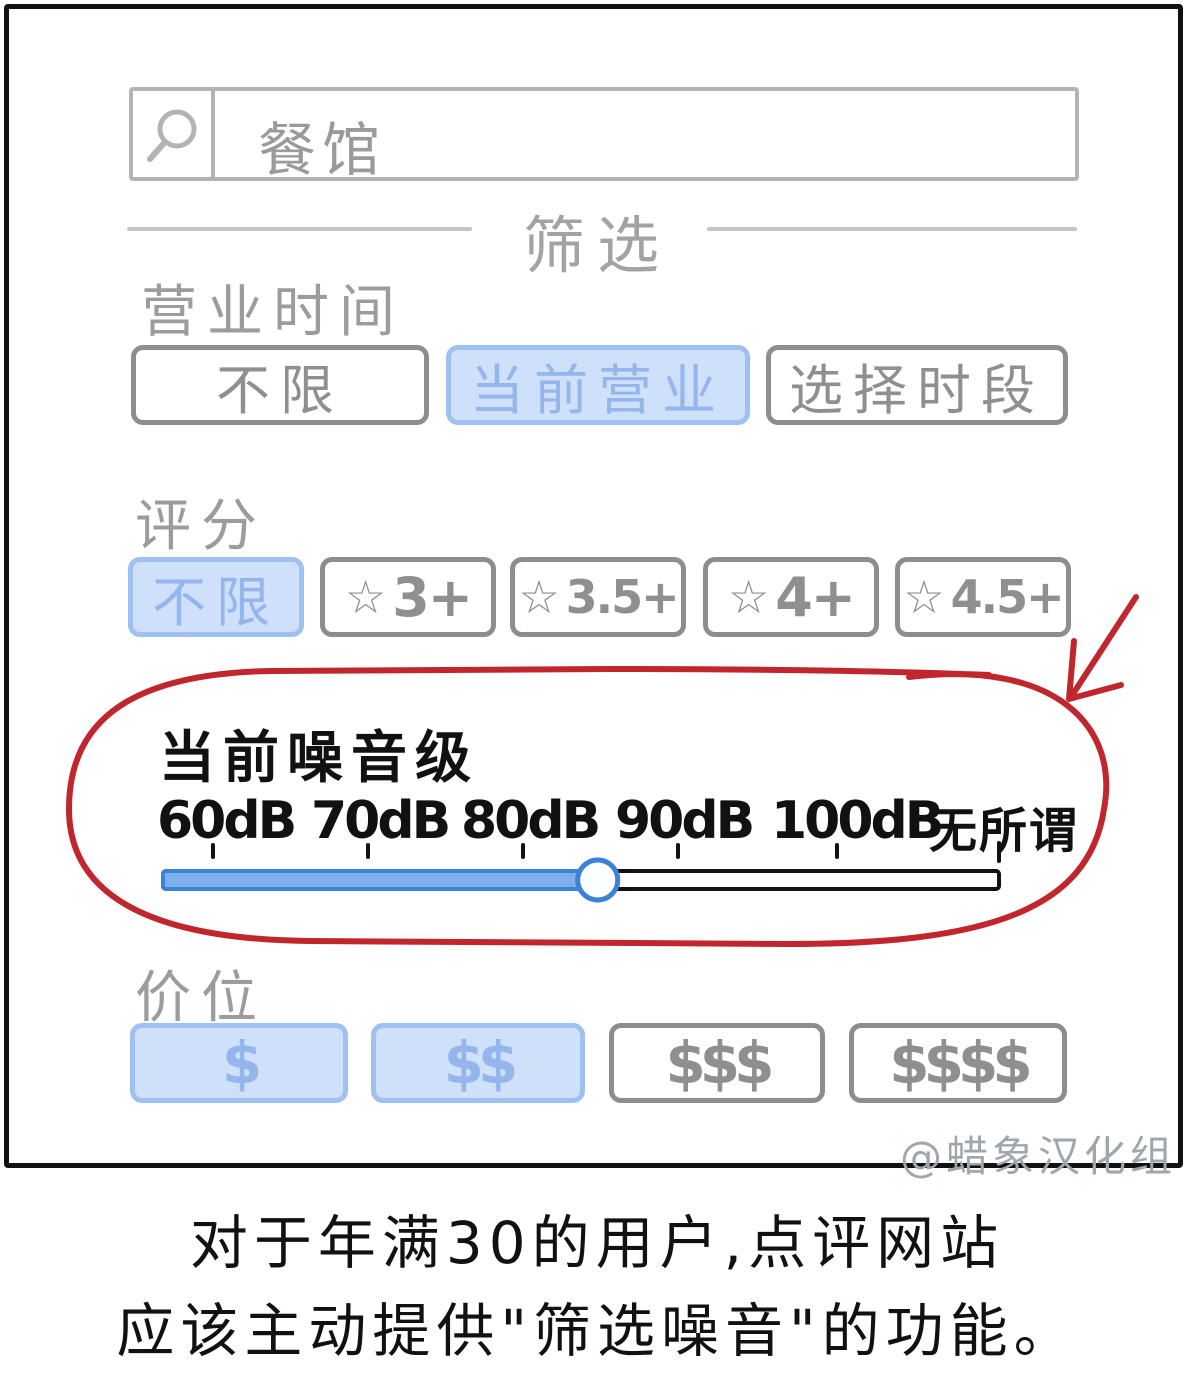 The height and width of the screenshot is (1380, 1194). Describe the element at coordinates (201, 998) in the screenshot. I see `price-label: 价位` at that location.